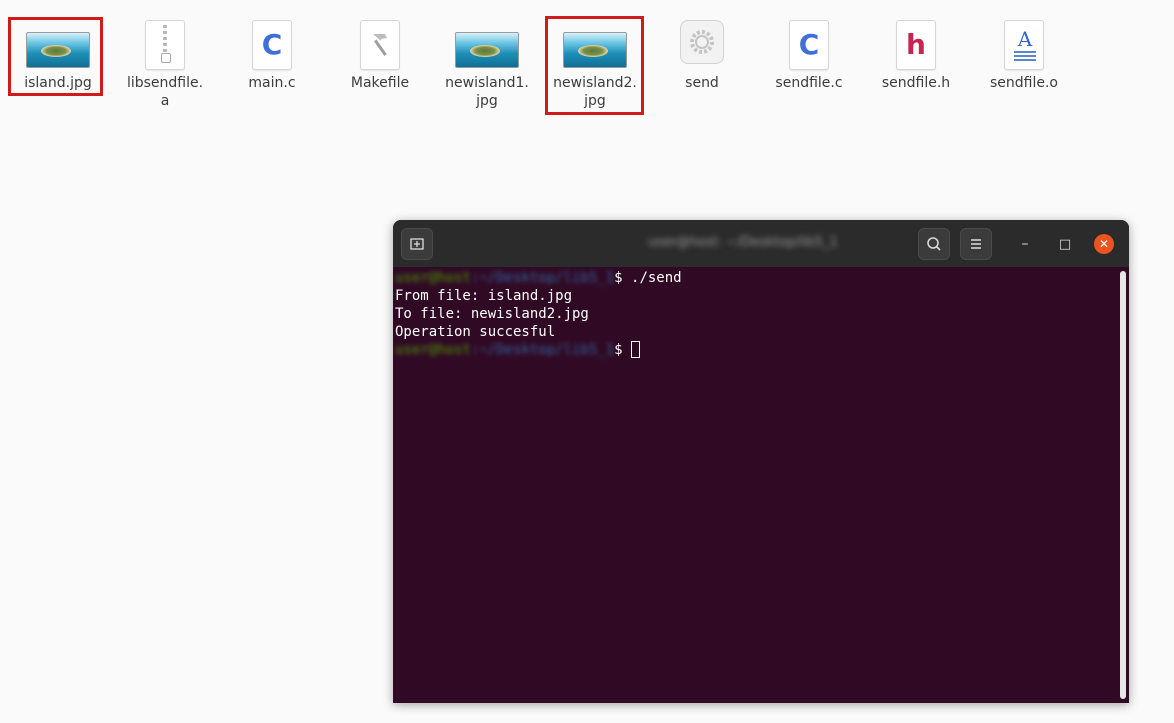 This screenshot has height=723, width=1174. I want to click on archive-icon, so click(165, 44).